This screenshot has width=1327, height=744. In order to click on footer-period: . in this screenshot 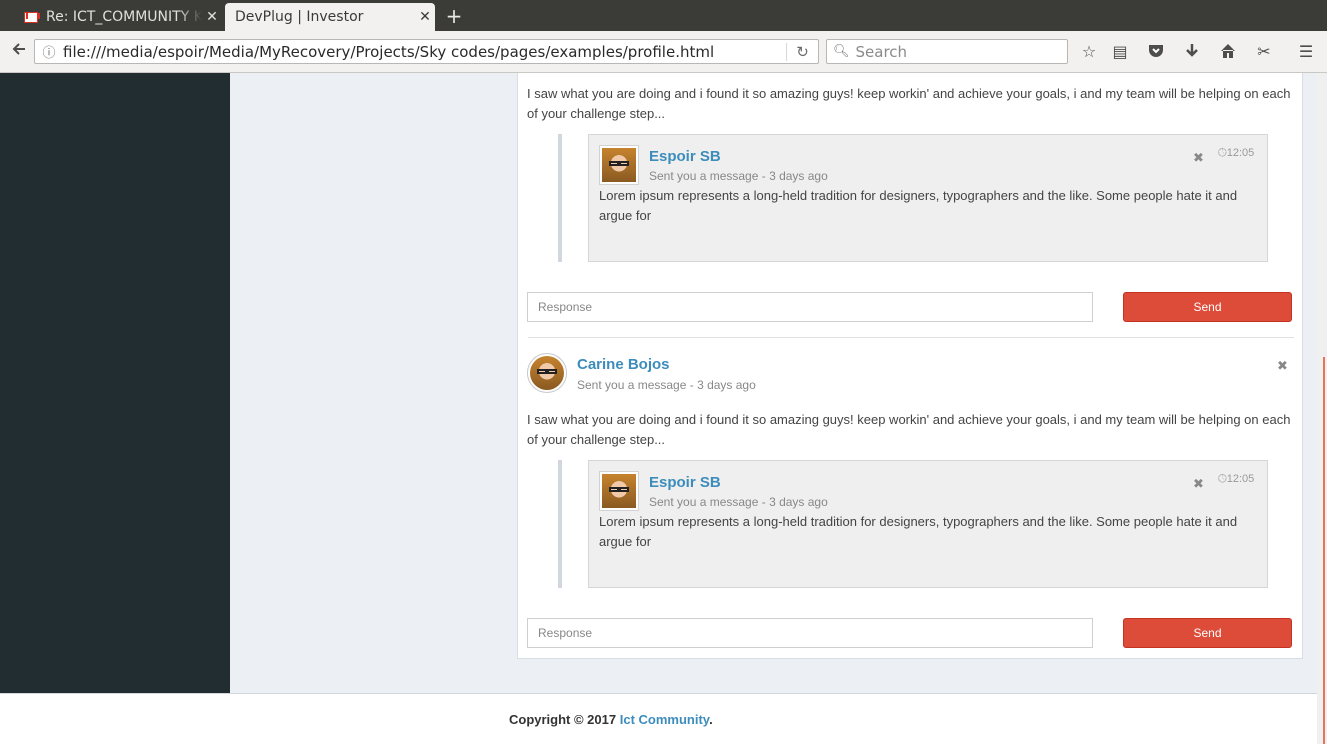, I will do `click(711, 719)`.